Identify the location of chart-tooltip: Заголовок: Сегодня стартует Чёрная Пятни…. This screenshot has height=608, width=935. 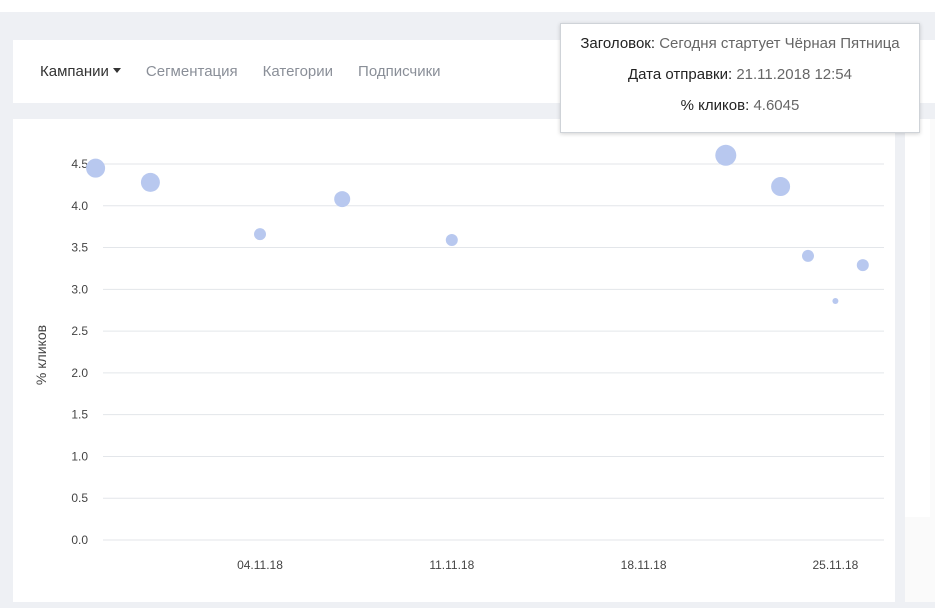
(740, 78).